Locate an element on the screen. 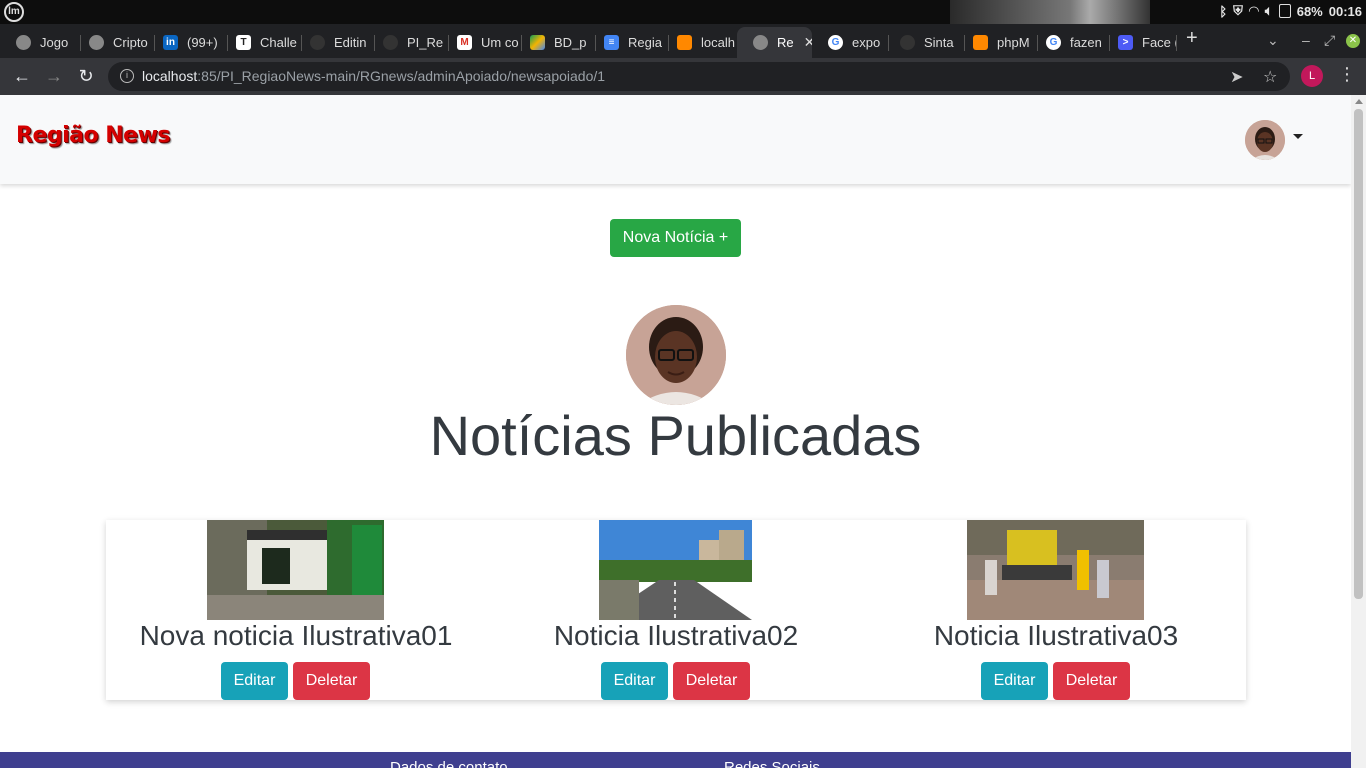  site-info-icon: i is located at coordinates (127, 76).